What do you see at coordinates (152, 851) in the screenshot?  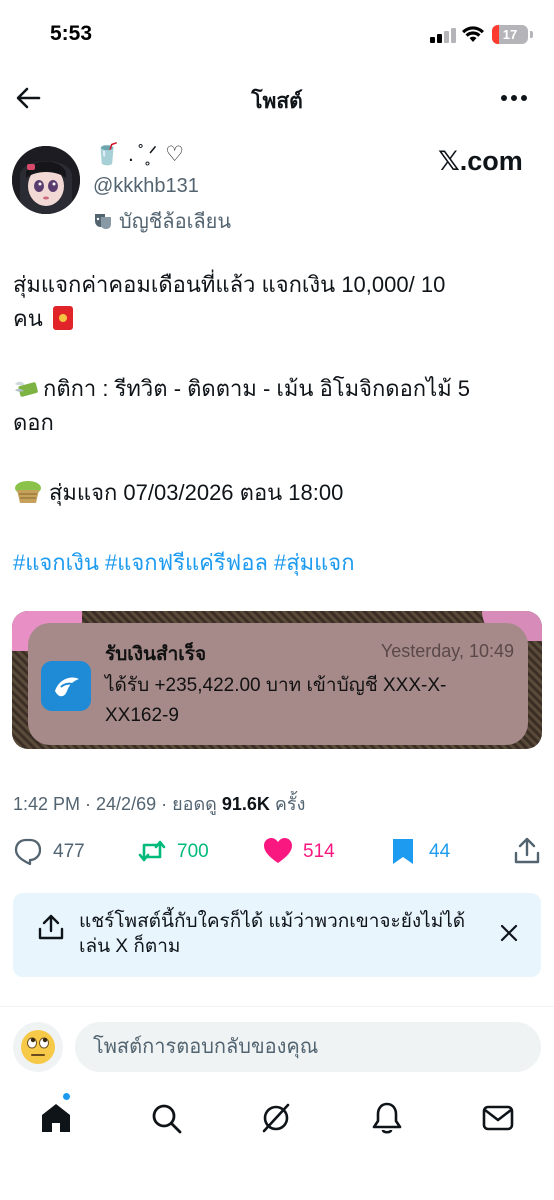 I see `repost-icon` at bounding box center [152, 851].